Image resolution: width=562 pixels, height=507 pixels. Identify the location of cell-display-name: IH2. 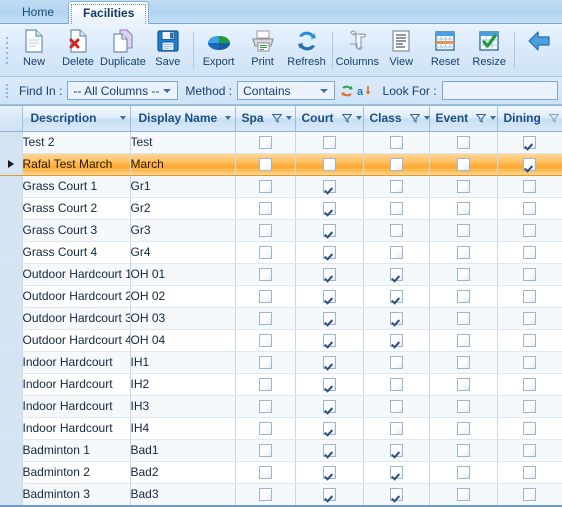
(183, 384).